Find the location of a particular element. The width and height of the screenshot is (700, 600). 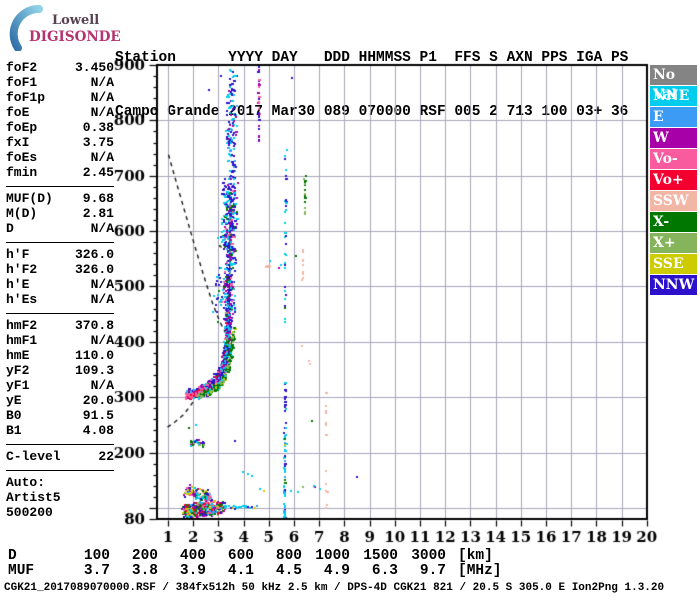

legend-item: SSW is located at coordinates (673, 201).